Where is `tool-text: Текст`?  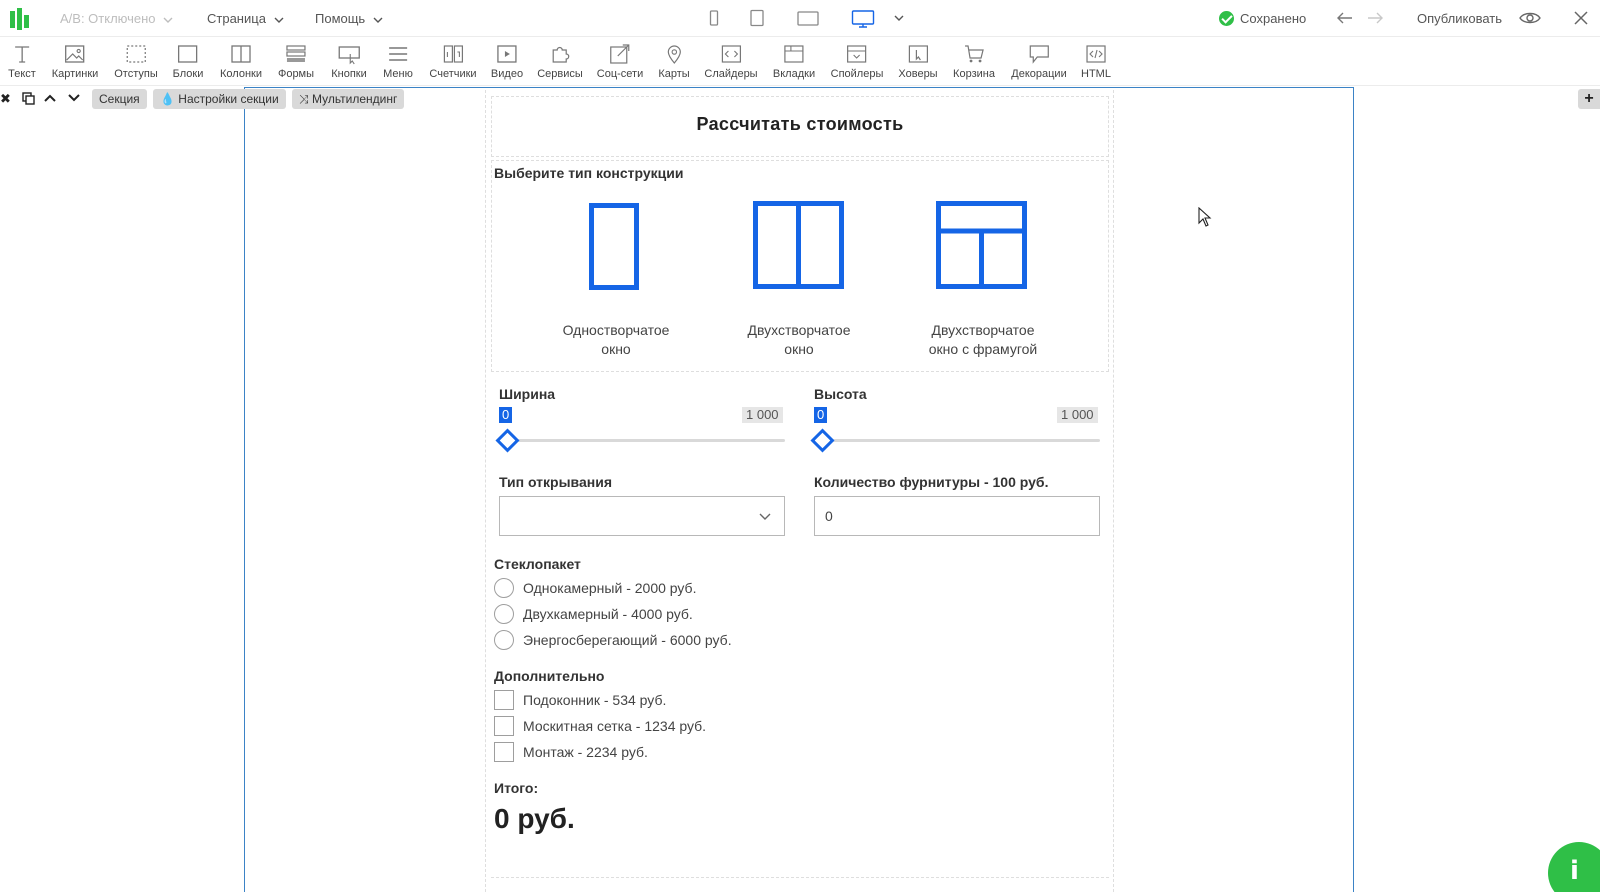
tool-text: Текст is located at coordinates (22, 61).